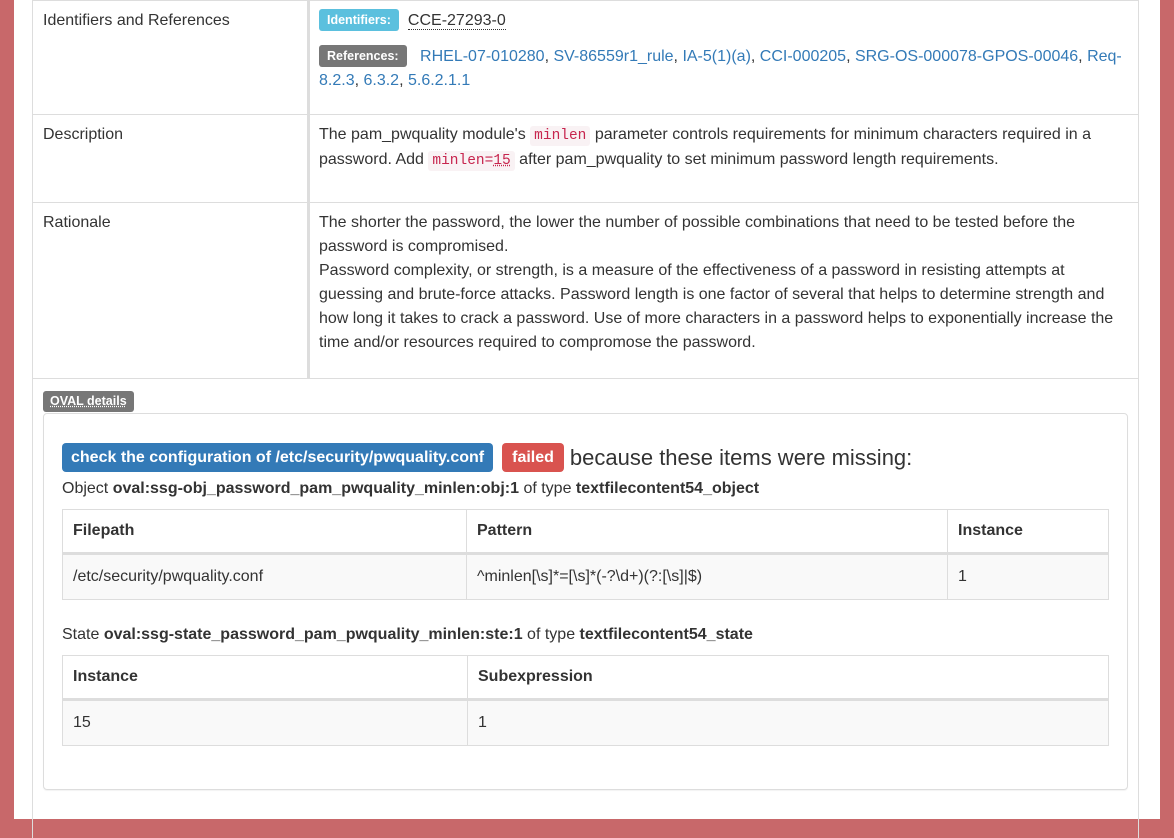 Image resolution: width=1174 pixels, height=838 pixels. What do you see at coordinates (741, 457) in the screenshot?
I see `missing-heading: because these items were missing:` at bounding box center [741, 457].